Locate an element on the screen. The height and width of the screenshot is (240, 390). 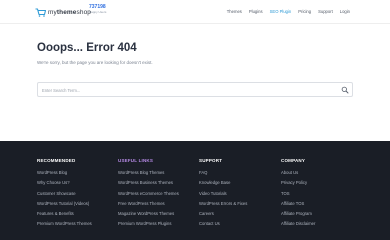
footer-link: Magazine WordPress Themes is located at coordinates (148, 214).